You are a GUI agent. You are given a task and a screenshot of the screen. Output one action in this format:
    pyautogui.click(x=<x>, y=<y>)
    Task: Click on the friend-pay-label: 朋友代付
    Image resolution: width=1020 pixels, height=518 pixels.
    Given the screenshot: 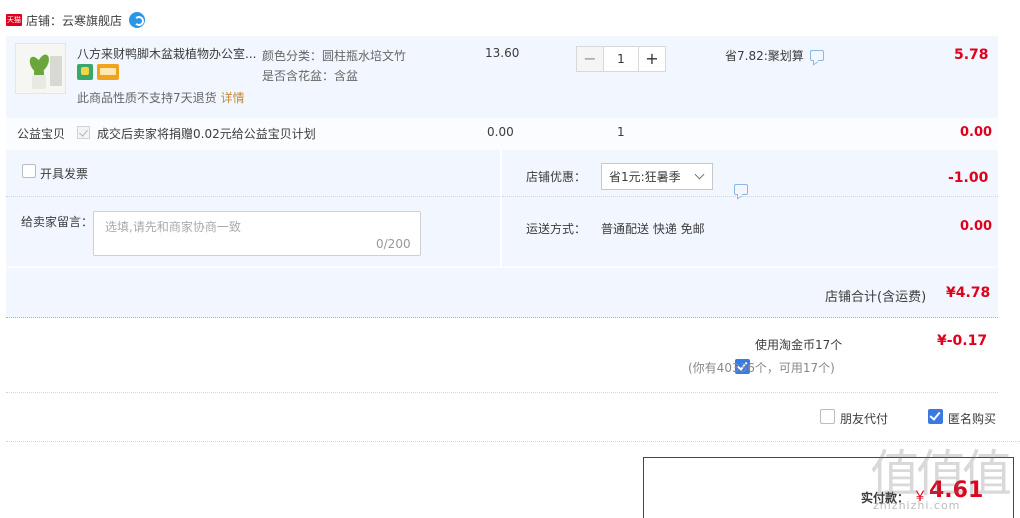 What is the action you would take?
    pyautogui.click(x=864, y=418)
    